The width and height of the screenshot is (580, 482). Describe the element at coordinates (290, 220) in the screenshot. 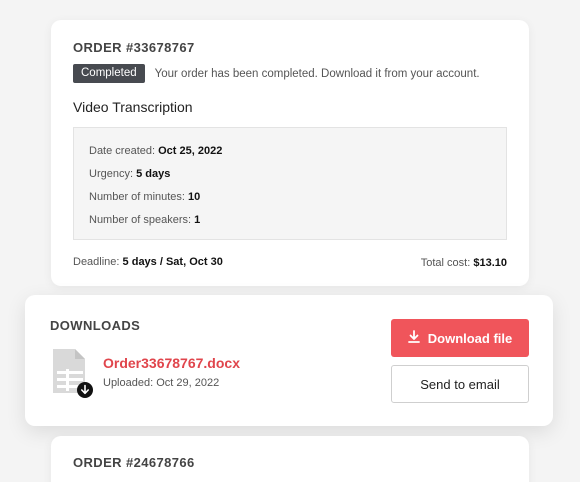

I see `detail-speakers: Number of speakers: 1` at that location.